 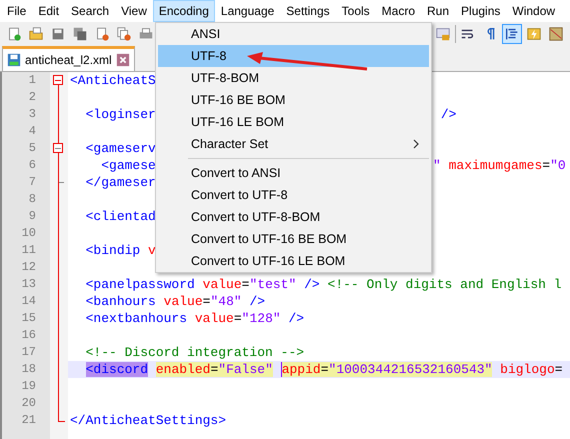 What do you see at coordinates (438, 11) in the screenshot?
I see `menu-bar-item: Run` at bounding box center [438, 11].